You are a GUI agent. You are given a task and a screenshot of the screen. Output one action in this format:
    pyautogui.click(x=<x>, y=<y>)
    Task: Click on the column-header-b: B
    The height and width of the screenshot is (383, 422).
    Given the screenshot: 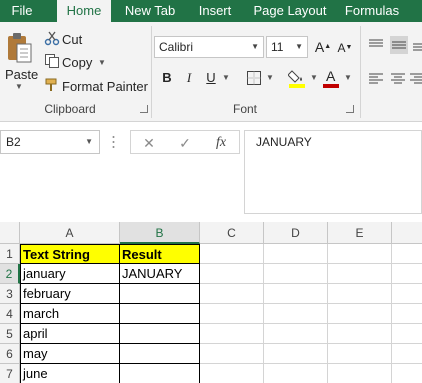 What is the action you would take?
    pyautogui.click(x=160, y=233)
    